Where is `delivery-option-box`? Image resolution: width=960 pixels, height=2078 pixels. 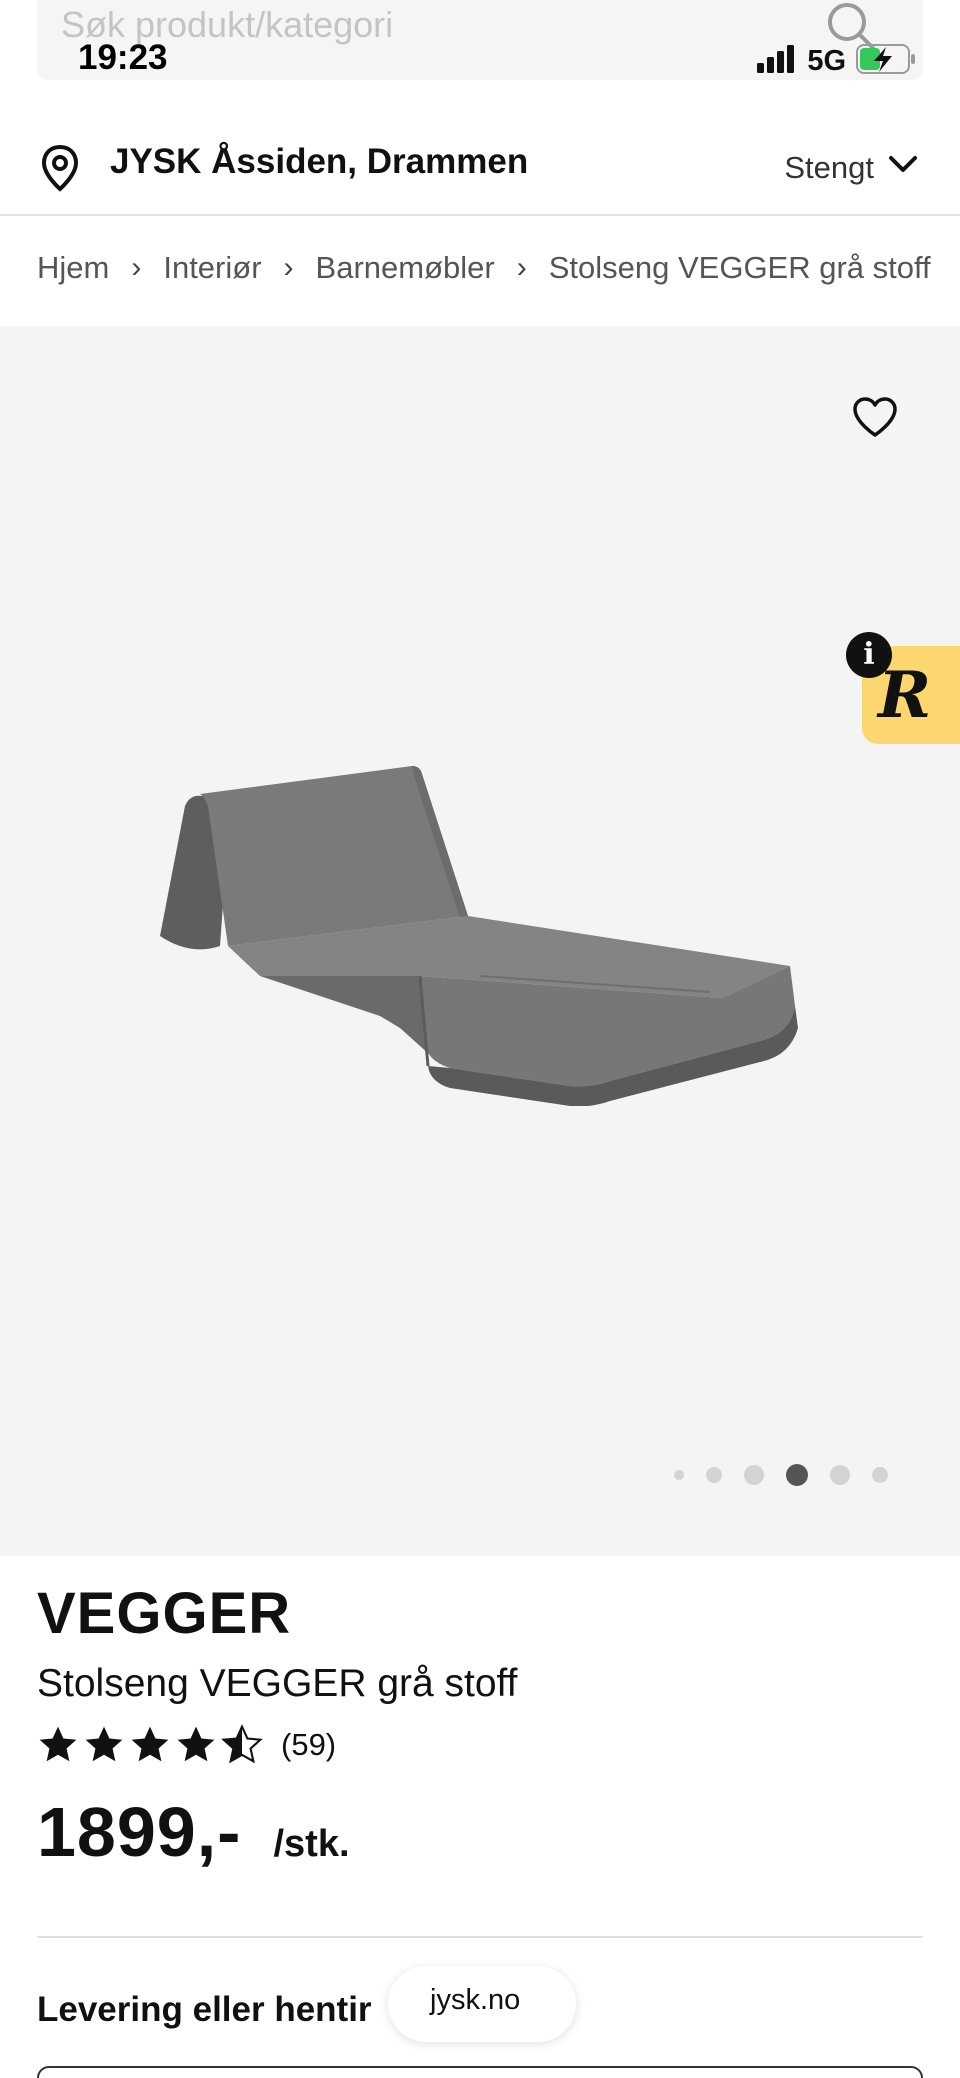 delivery-option-box is located at coordinates (480, 2072).